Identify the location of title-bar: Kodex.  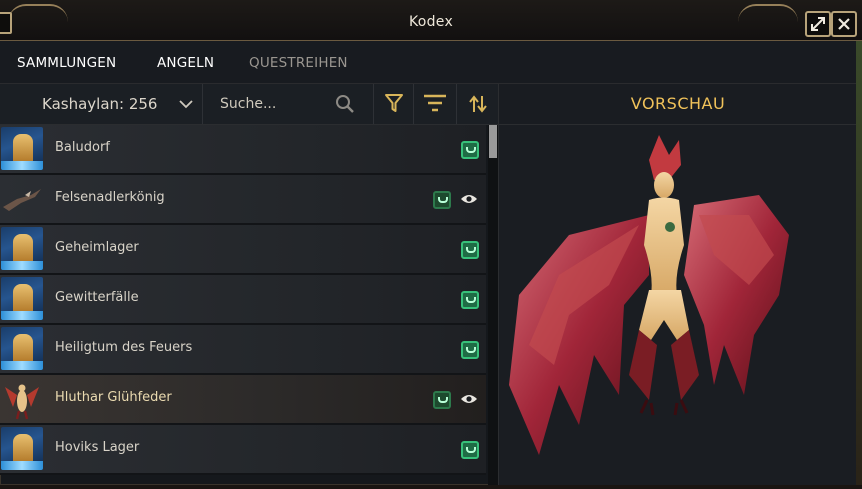
(431, 20).